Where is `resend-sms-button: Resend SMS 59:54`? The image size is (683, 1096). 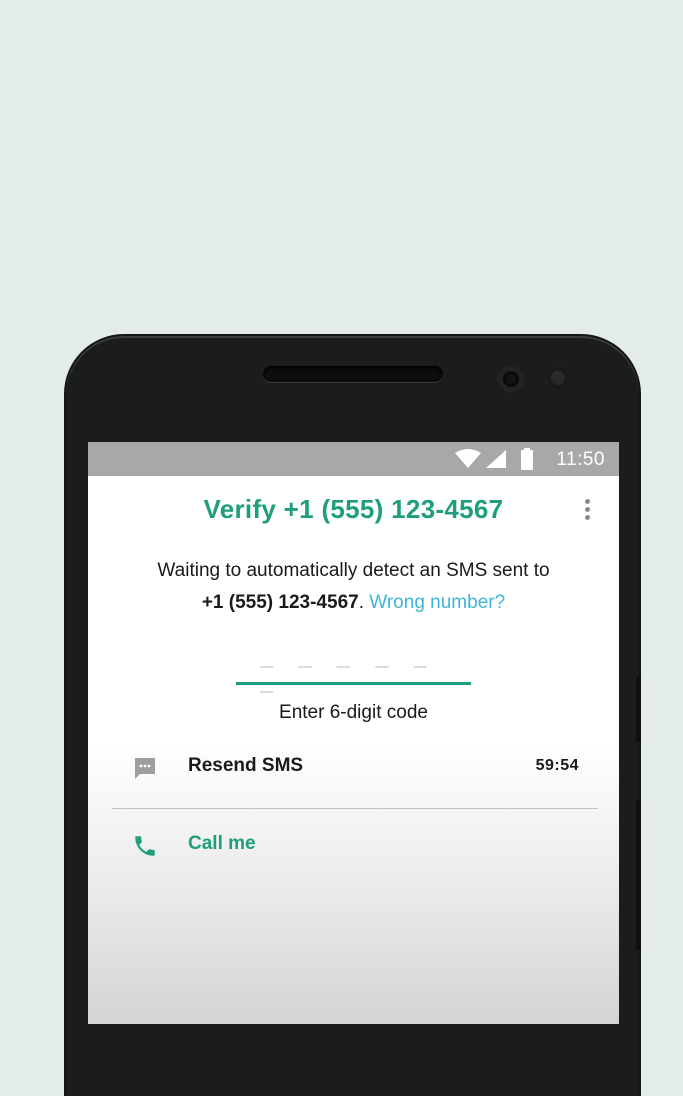 resend-sms-button: Resend SMS 59:54 is located at coordinates (353, 767).